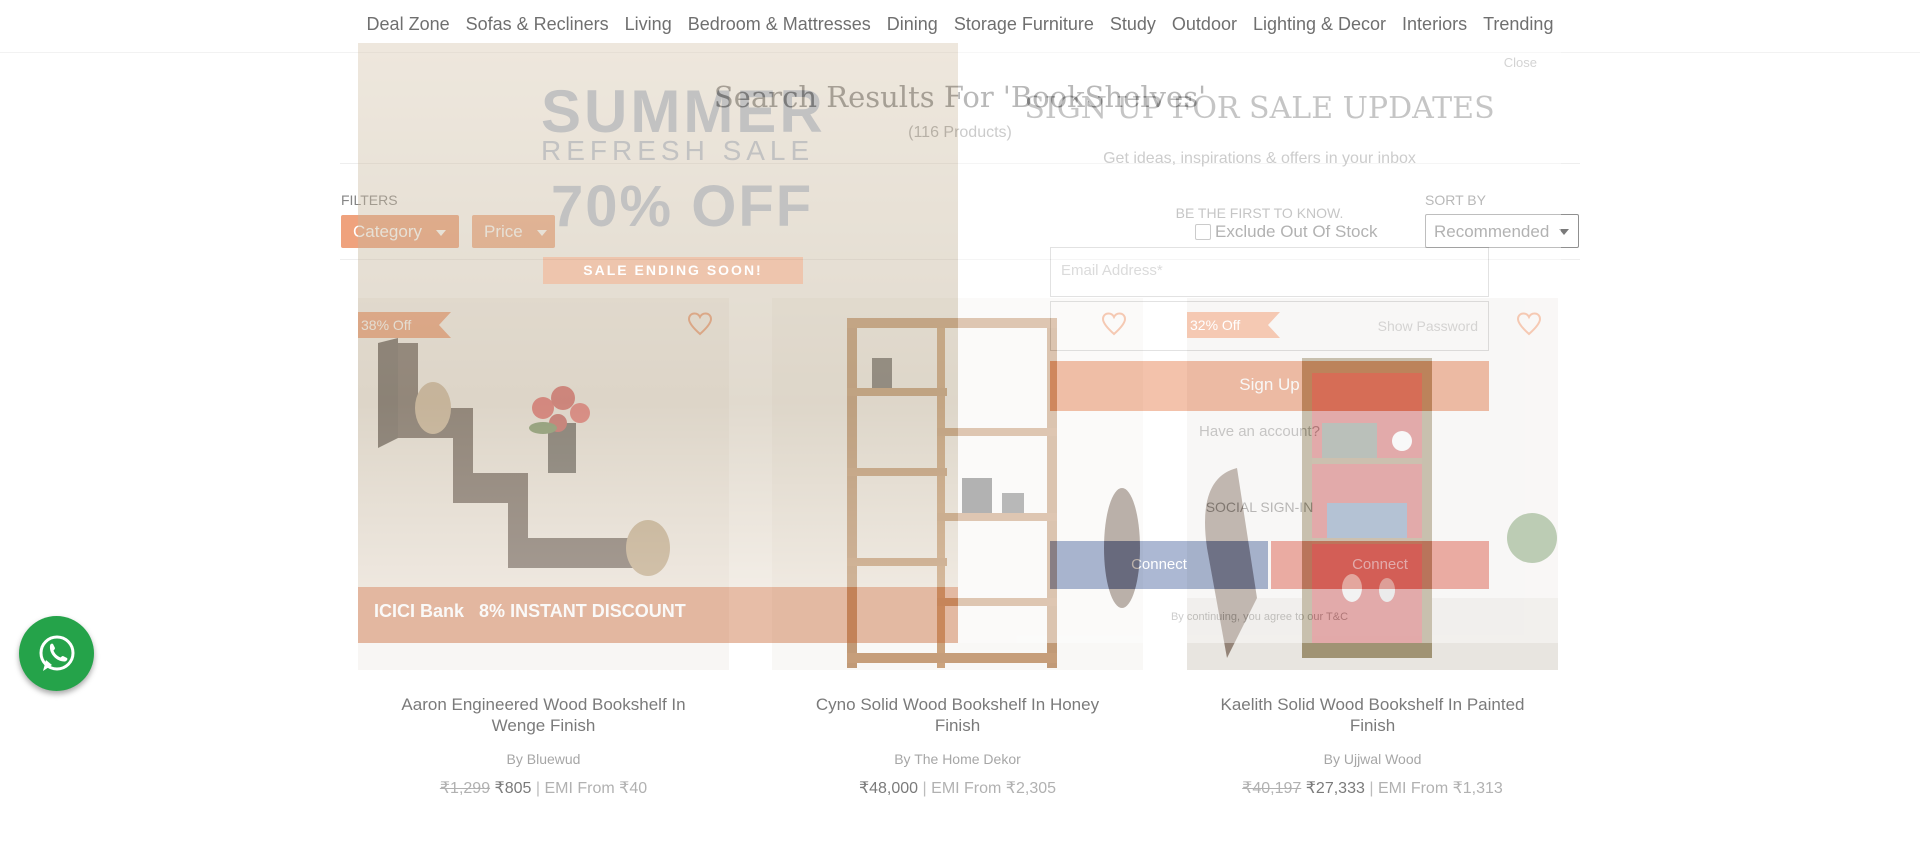 The height and width of the screenshot is (847, 1920). Describe the element at coordinates (1372, 788) in the screenshot. I see `product-price: ₹40,197 ₹27,333 | EMI From ₹1,313` at that location.